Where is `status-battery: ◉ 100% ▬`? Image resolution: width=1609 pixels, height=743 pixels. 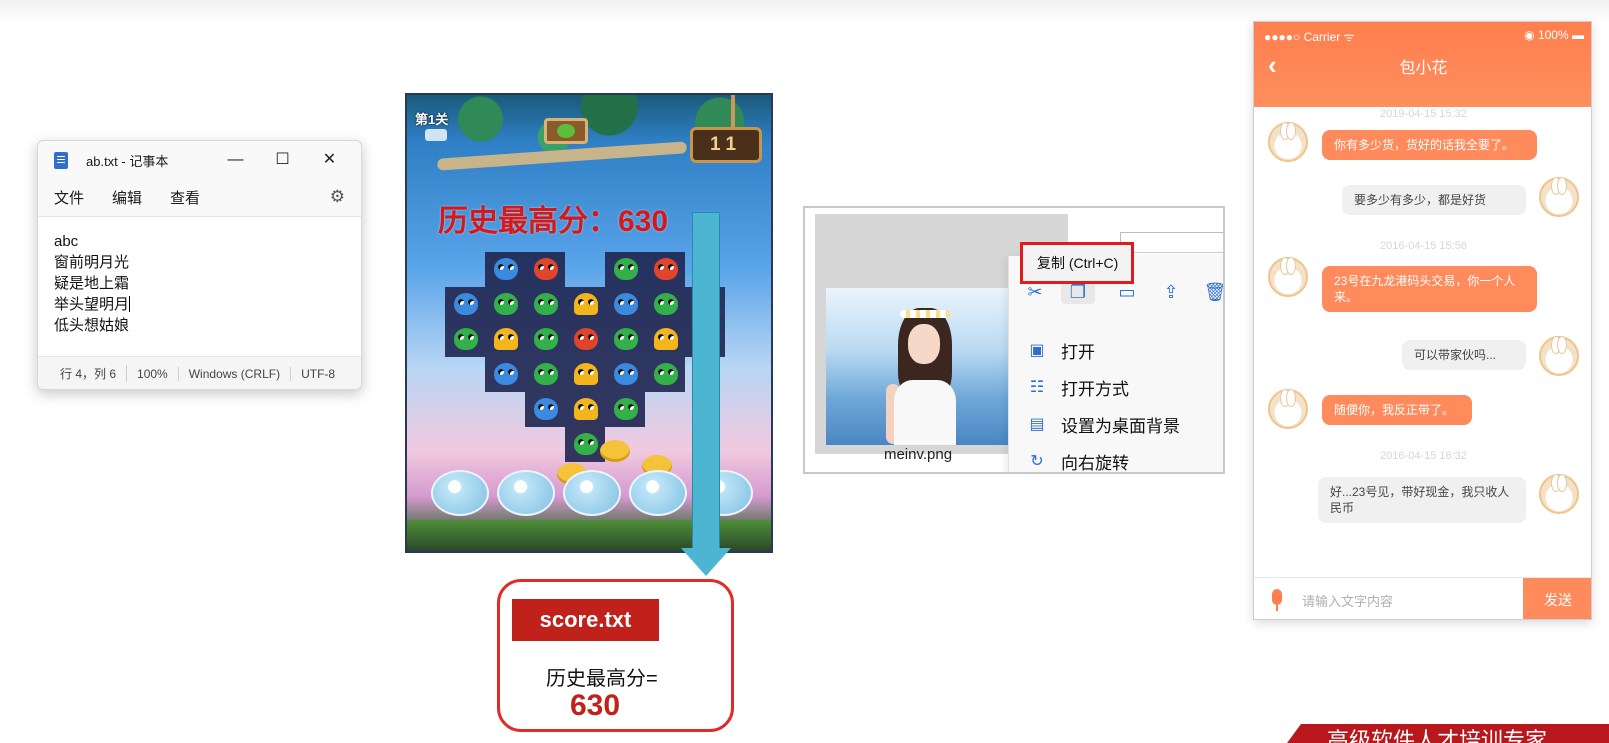 status-battery: ◉ 100% ▬ is located at coordinates (1554, 35).